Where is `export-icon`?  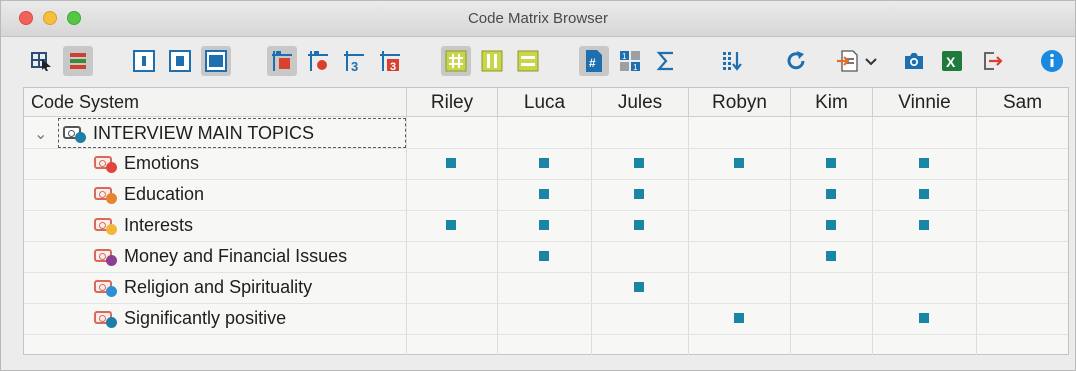
export-icon is located at coordinates (857, 61).